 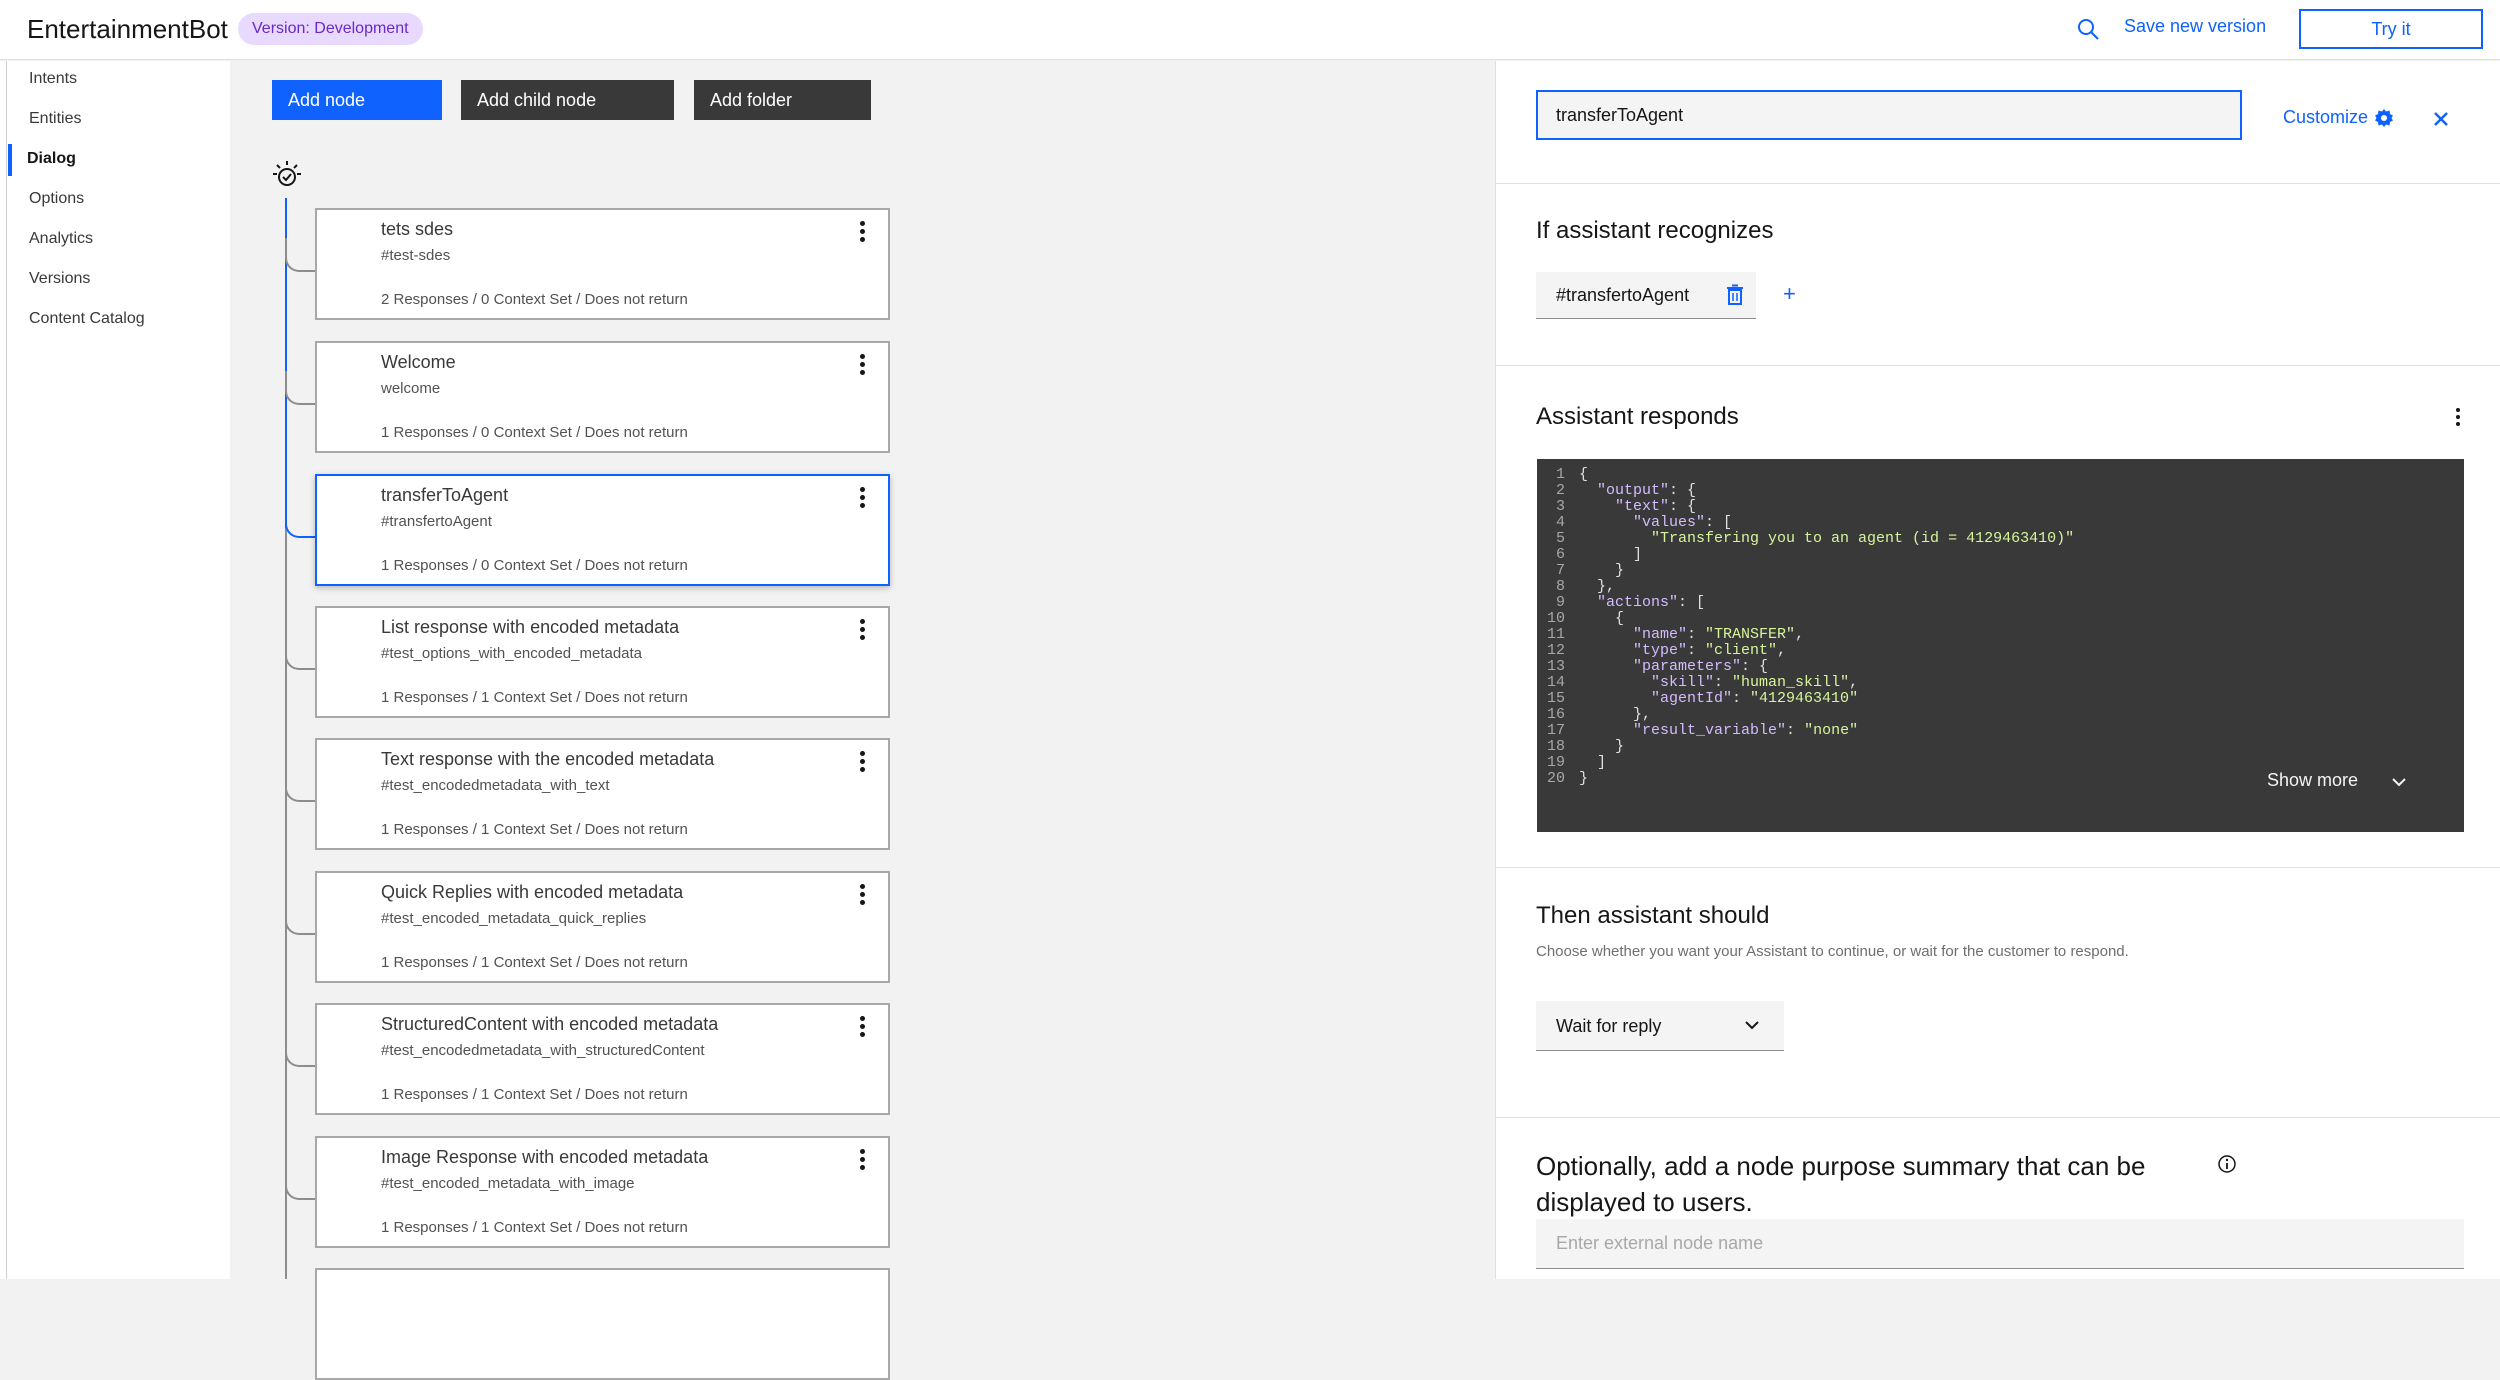 What do you see at coordinates (2195, 26) in the screenshot?
I see `save-new-version-link: Save new version` at bounding box center [2195, 26].